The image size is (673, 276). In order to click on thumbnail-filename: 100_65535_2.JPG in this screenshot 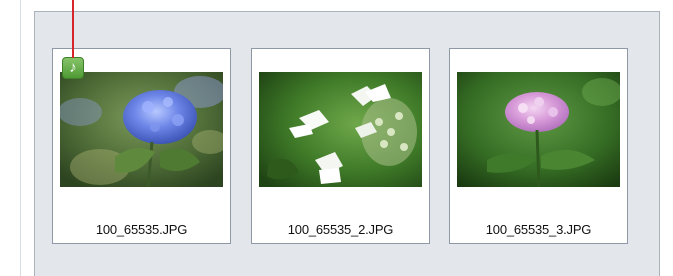, I will do `click(340, 229)`.